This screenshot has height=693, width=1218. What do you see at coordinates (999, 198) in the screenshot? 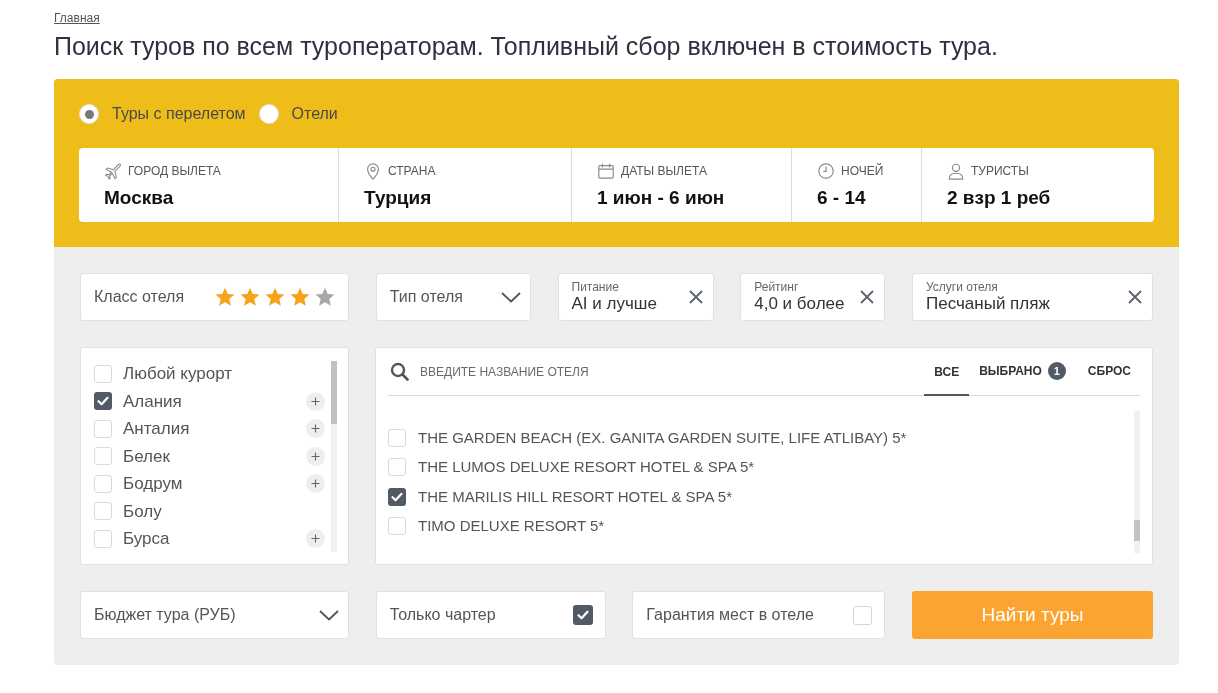
I see `field-value: 2 взр 1 реб` at bounding box center [999, 198].